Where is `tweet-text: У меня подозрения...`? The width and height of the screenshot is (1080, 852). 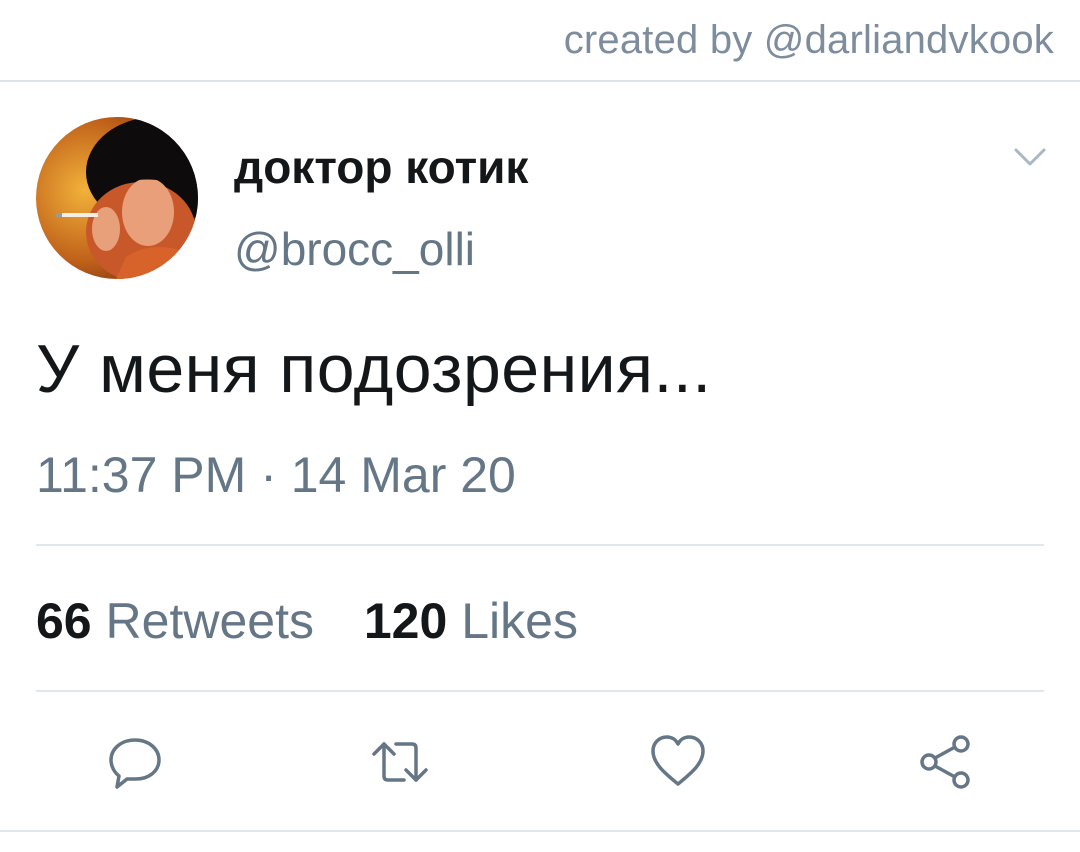 tweet-text: У меня подозрения... is located at coordinates (374, 369).